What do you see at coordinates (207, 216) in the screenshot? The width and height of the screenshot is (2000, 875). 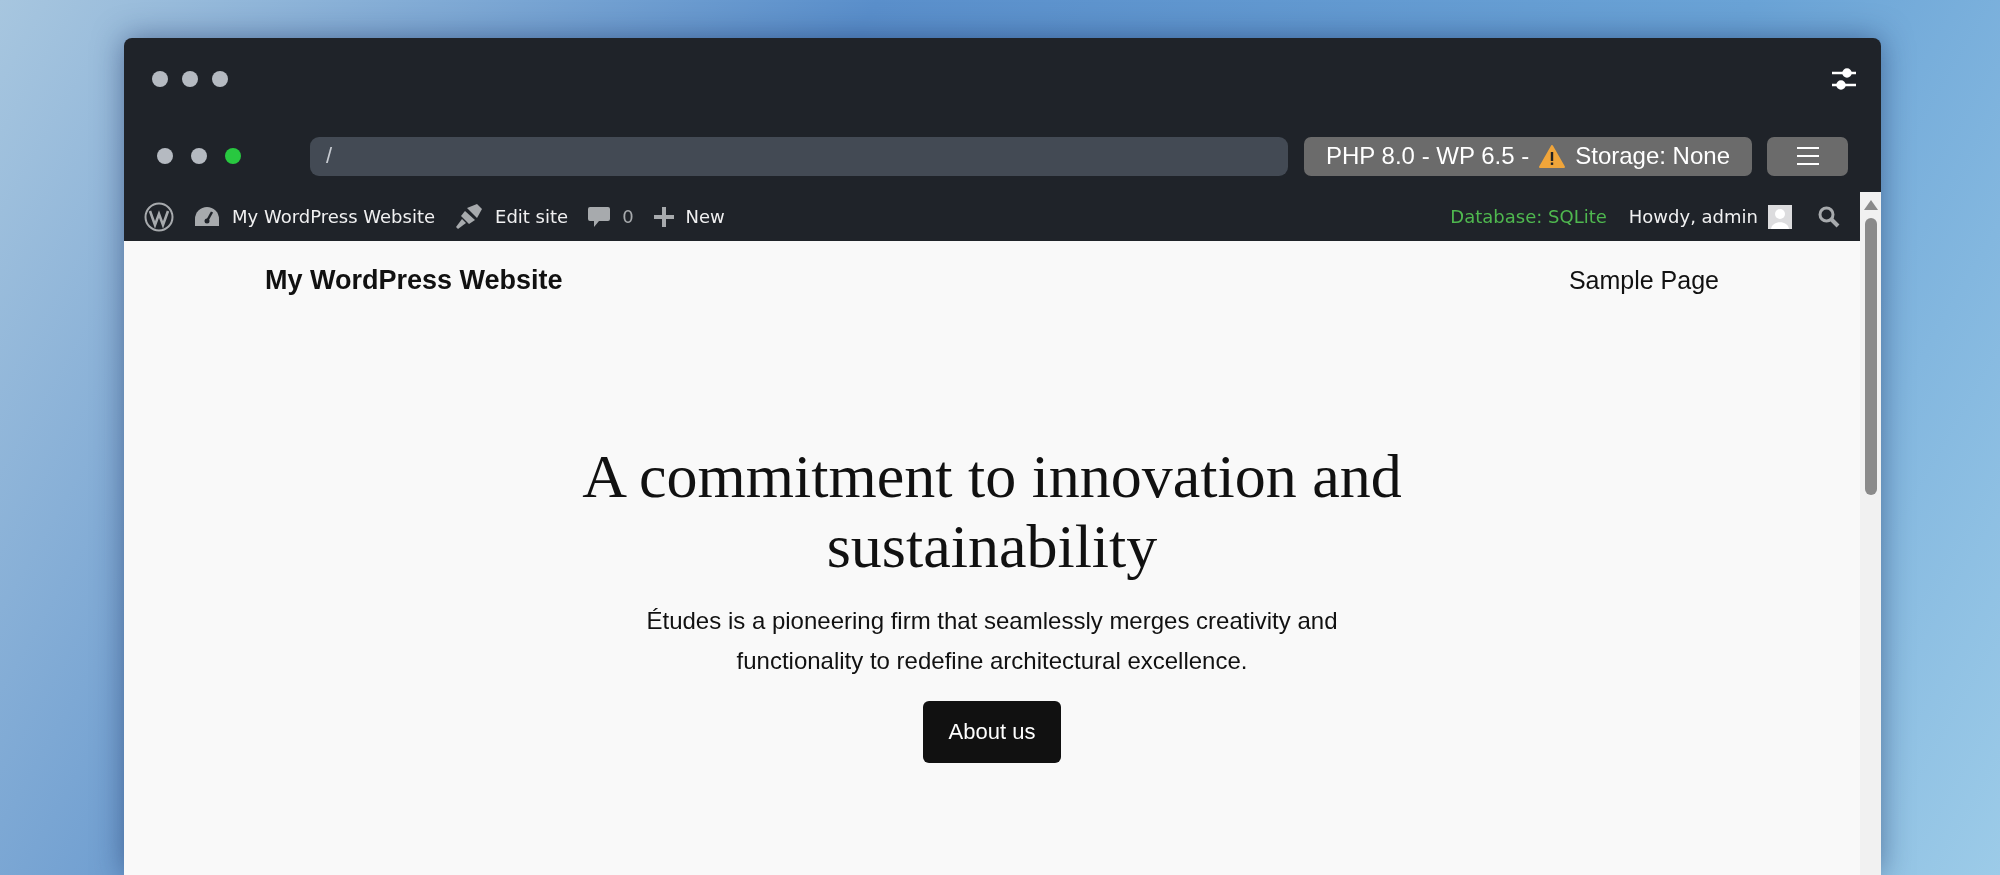 I see `dashboard-gauge-icon` at bounding box center [207, 216].